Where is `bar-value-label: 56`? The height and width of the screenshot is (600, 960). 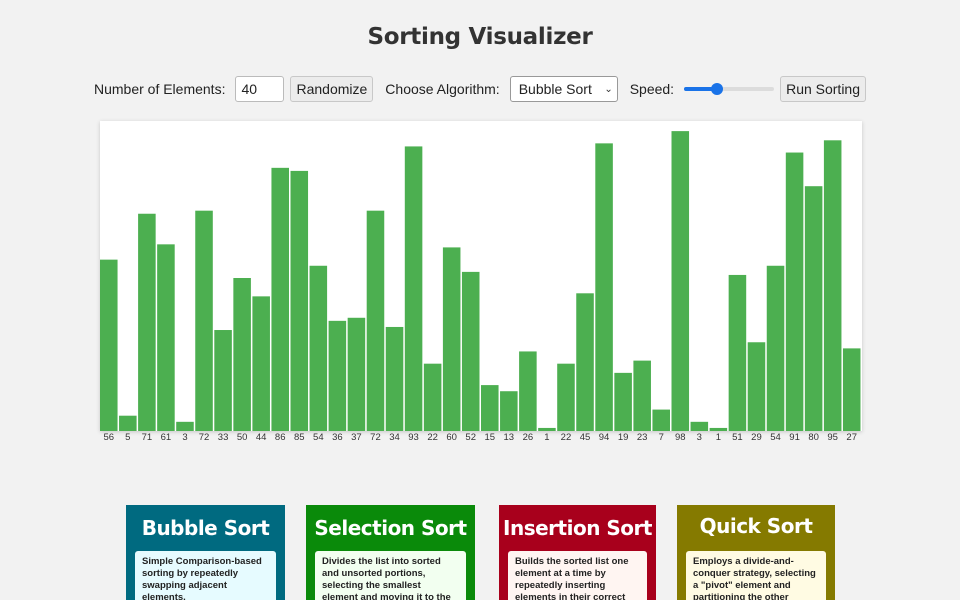 bar-value-label: 56 is located at coordinates (109, 437).